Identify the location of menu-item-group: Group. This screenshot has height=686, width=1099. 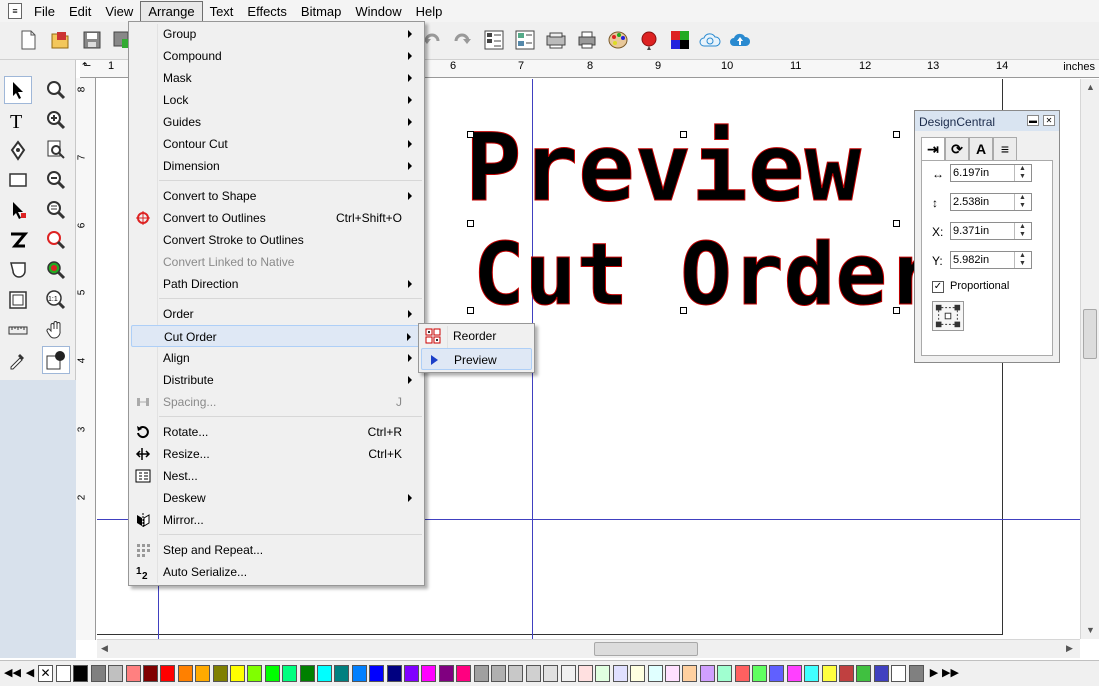
(276, 34).